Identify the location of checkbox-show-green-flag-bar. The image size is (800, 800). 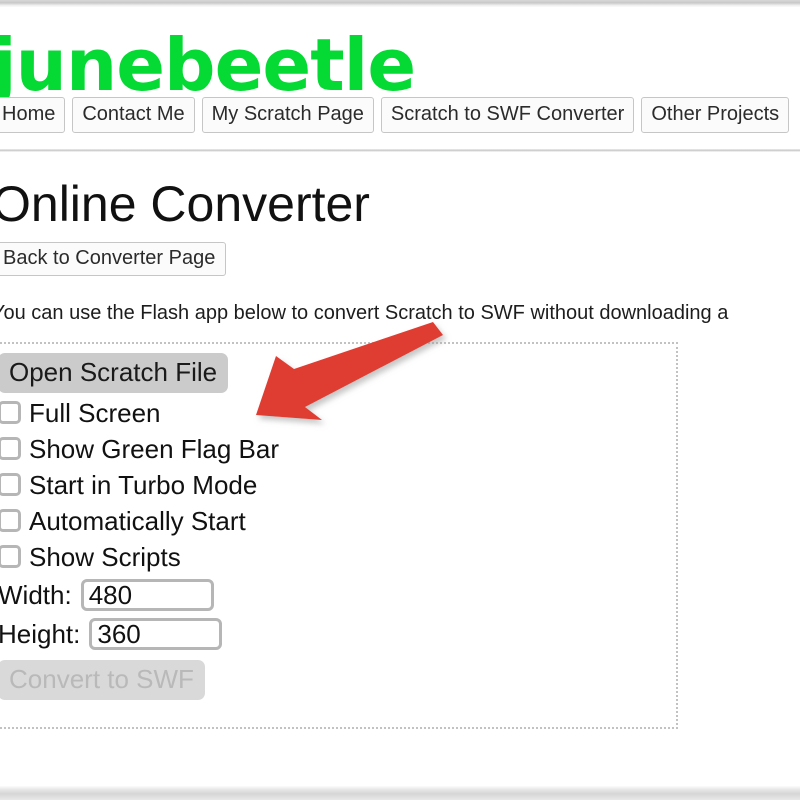
(10, 448).